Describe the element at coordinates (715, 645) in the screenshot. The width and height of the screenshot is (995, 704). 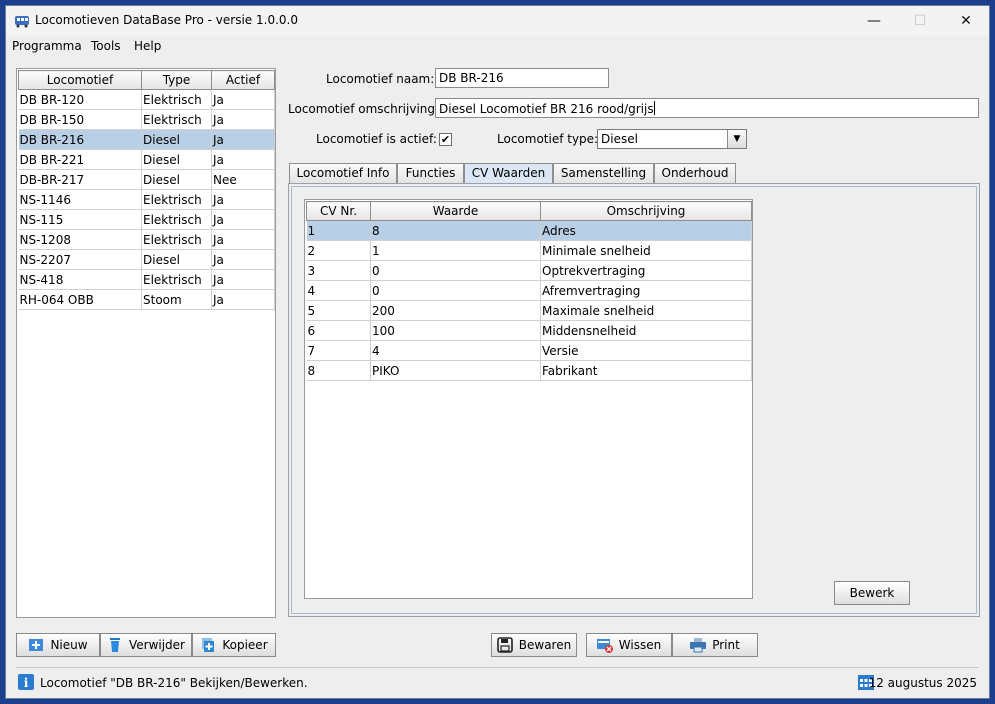
I see `print-button: Print` at that location.